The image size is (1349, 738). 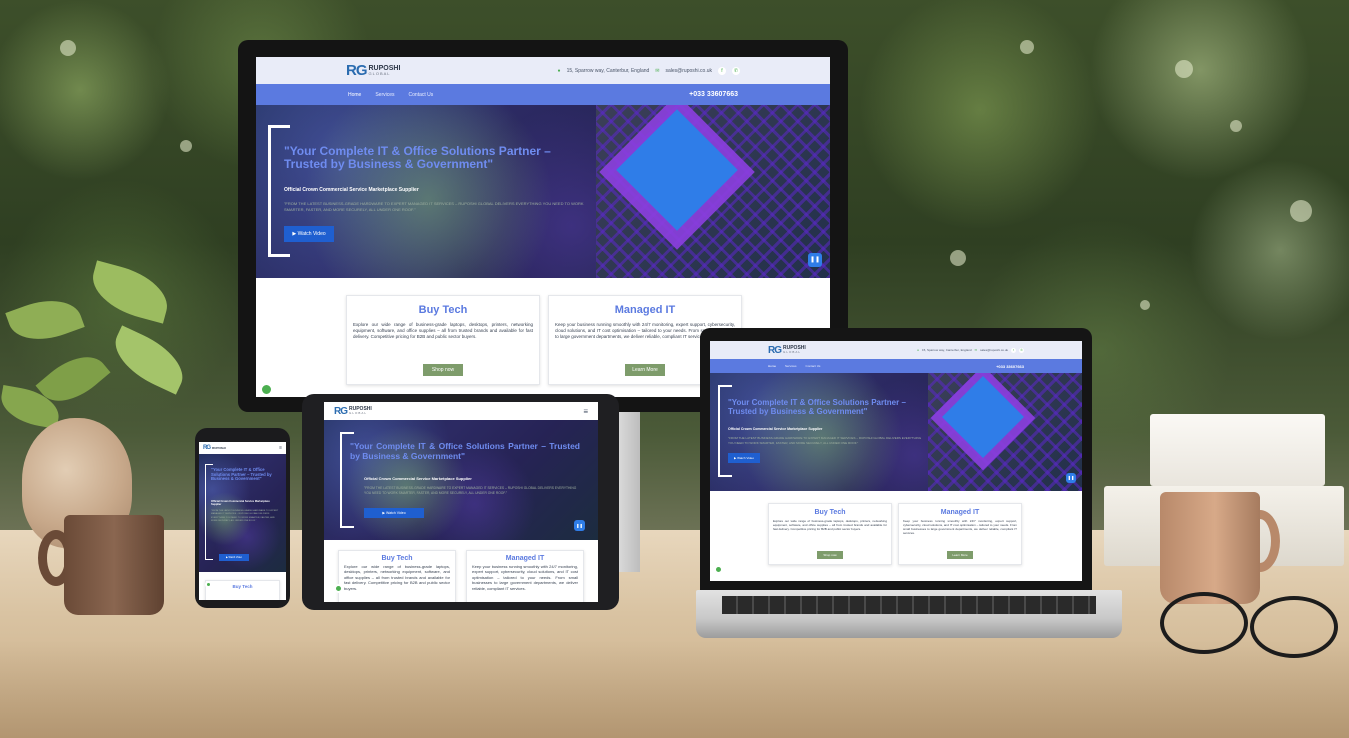 What do you see at coordinates (461, 411) in the screenshot?
I see `site-topbar: RG RUPOSHI GLOBAL ≡` at bounding box center [461, 411].